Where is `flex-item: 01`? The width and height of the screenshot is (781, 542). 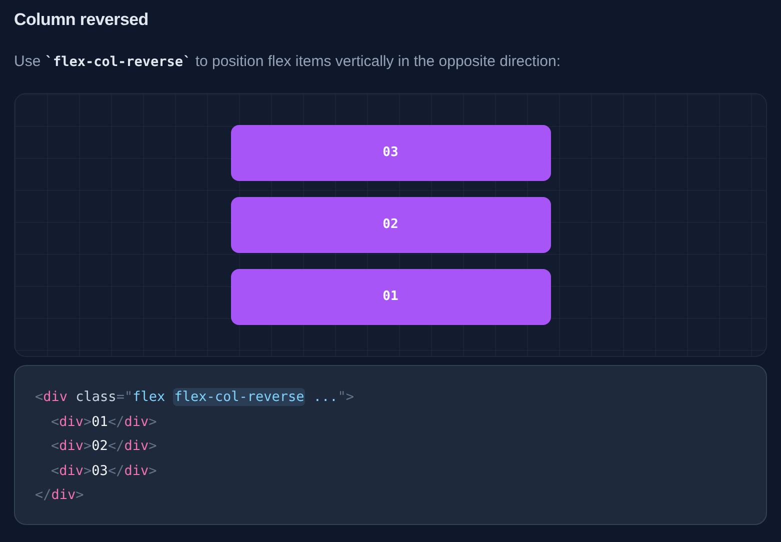
flex-item: 01 is located at coordinates (390, 297).